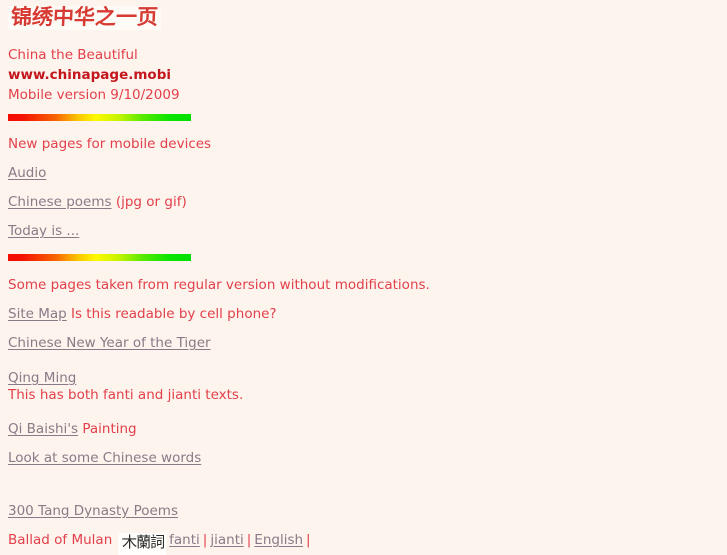 Image resolution: width=727 pixels, height=555 pixels. What do you see at coordinates (363, 173) in the screenshot?
I see `list-item-audio: Audio` at bounding box center [363, 173].